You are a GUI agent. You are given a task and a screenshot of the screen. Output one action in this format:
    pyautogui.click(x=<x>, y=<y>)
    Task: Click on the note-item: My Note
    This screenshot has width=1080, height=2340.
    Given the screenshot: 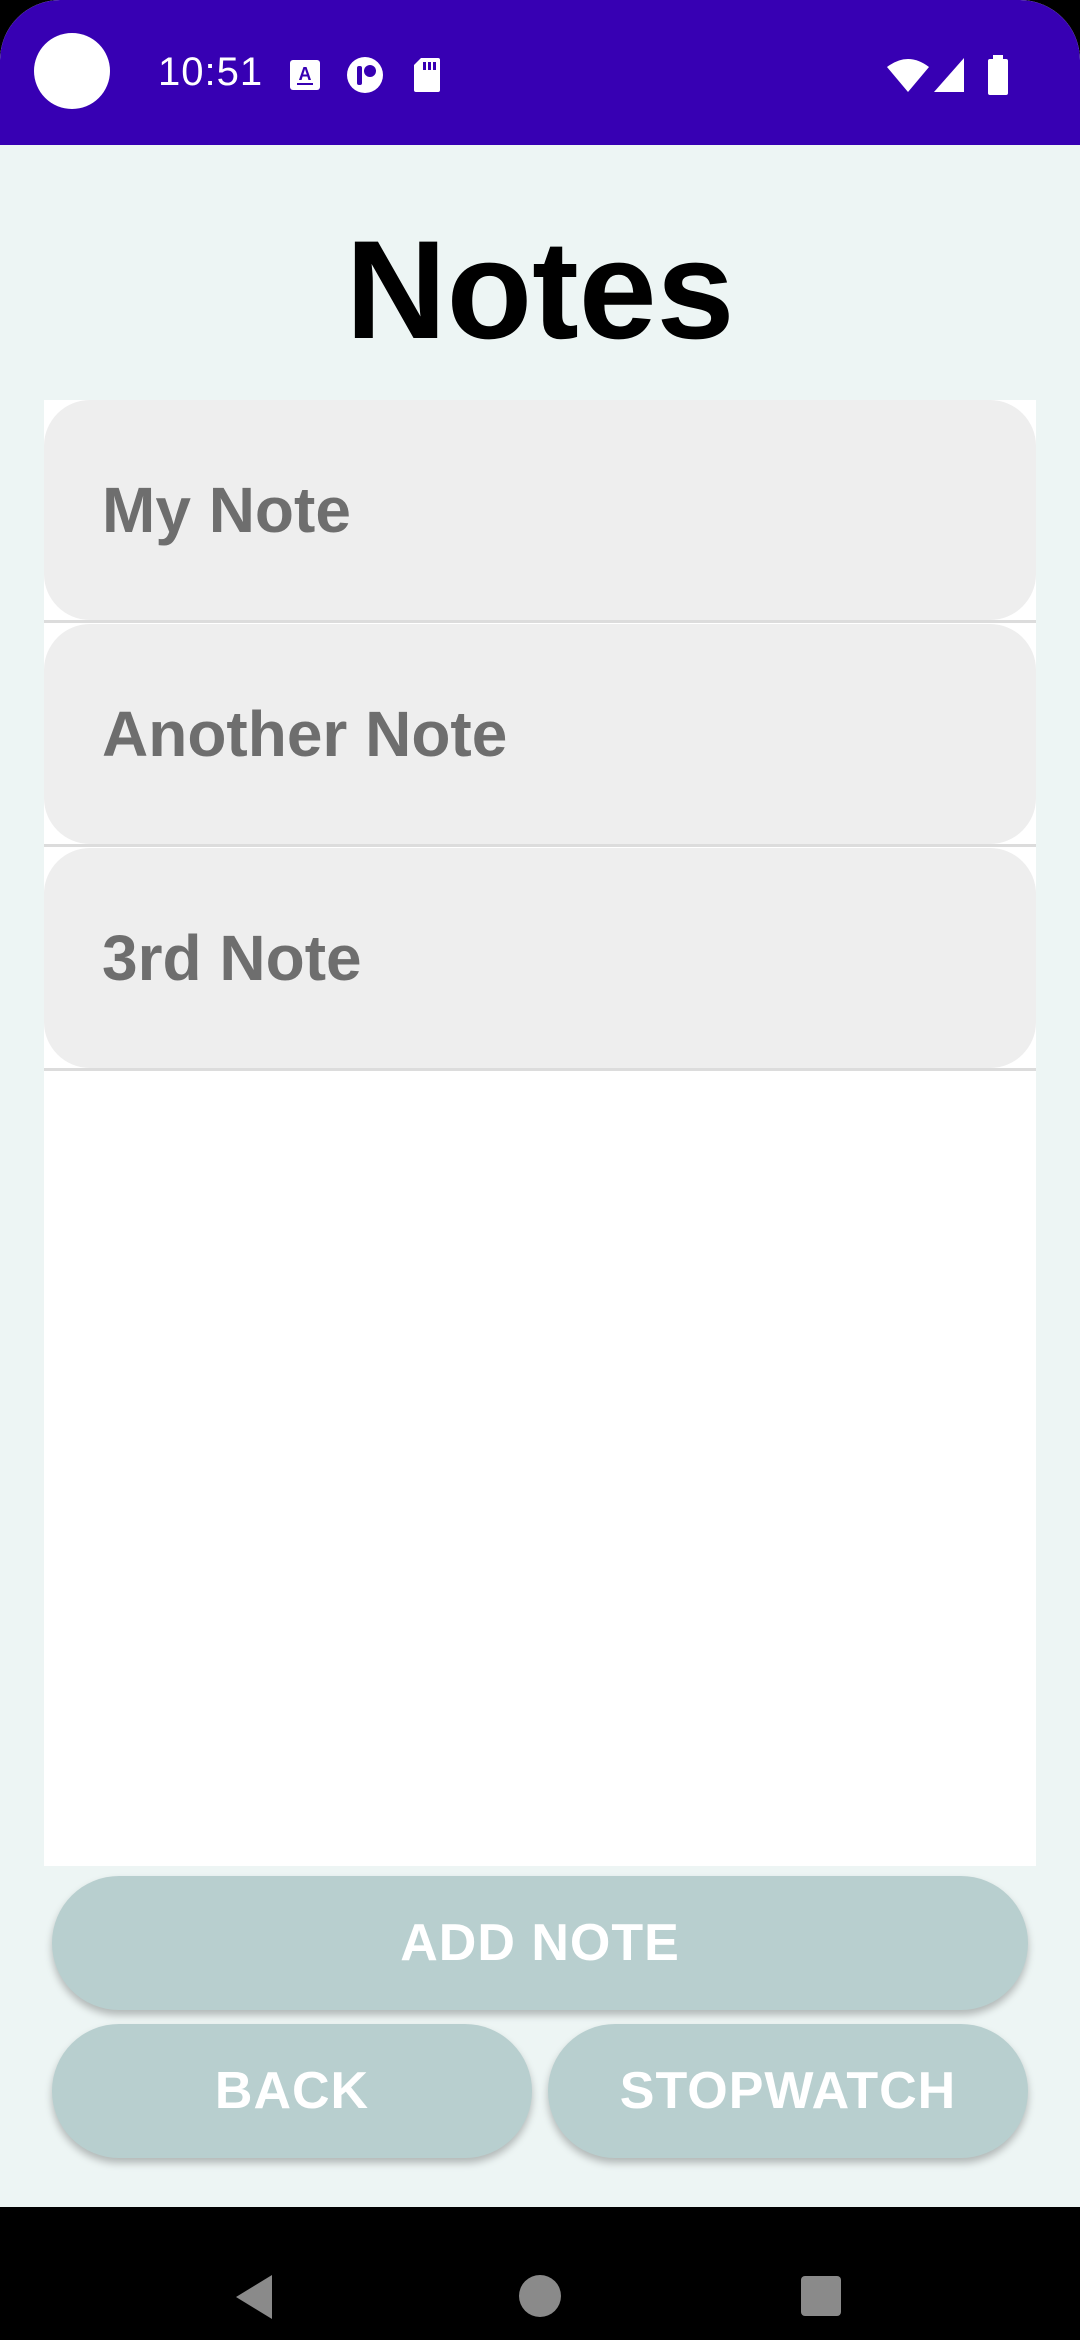 What is the action you would take?
    pyautogui.click(x=540, y=510)
    